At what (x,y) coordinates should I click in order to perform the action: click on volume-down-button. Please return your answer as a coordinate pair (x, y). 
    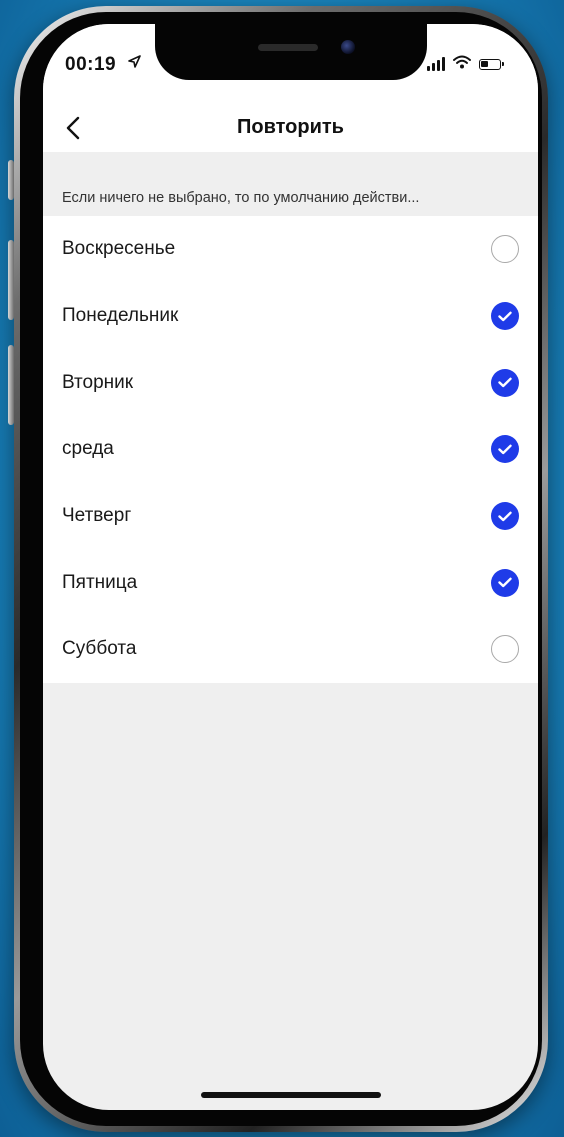
    Looking at the image, I should click on (11, 385).